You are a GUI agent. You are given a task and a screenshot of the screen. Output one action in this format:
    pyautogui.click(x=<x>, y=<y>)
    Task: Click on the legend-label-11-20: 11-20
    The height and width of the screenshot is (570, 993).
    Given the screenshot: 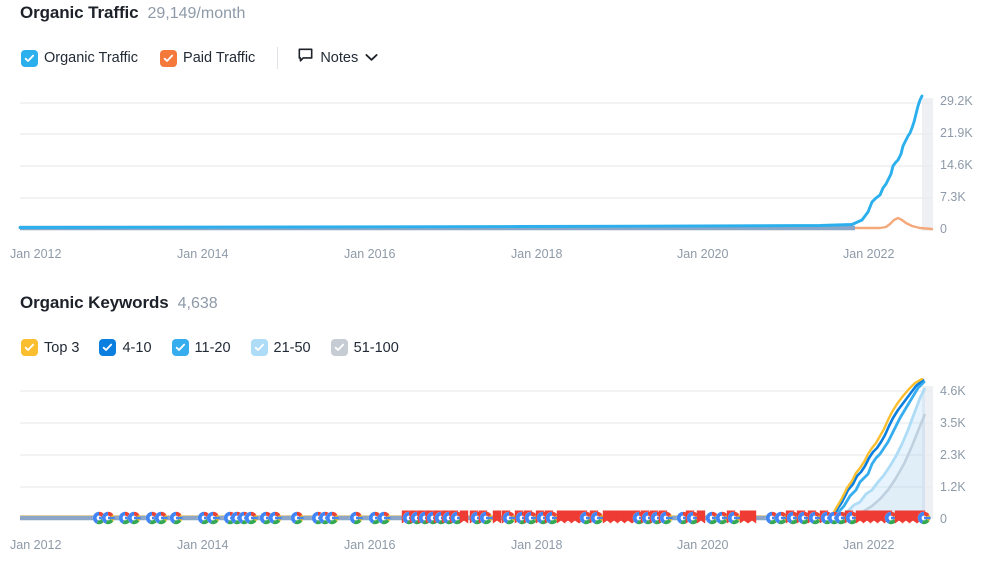 What is the action you would take?
    pyautogui.click(x=212, y=347)
    